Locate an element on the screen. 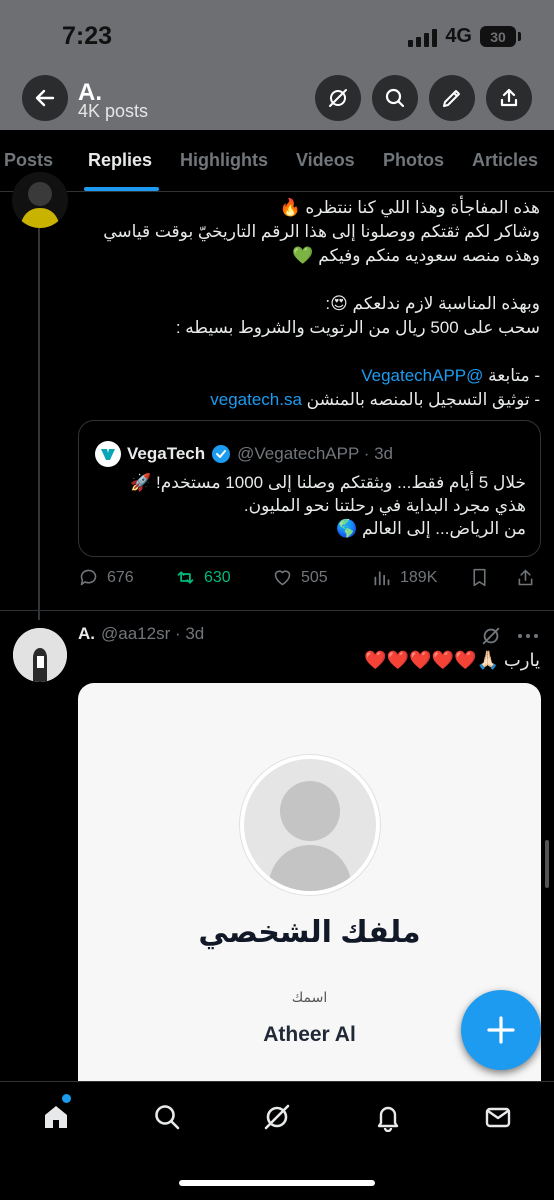 The width and height of the screenshot is (554, 1200). nav-messages is located at coordinates (498, 1117).